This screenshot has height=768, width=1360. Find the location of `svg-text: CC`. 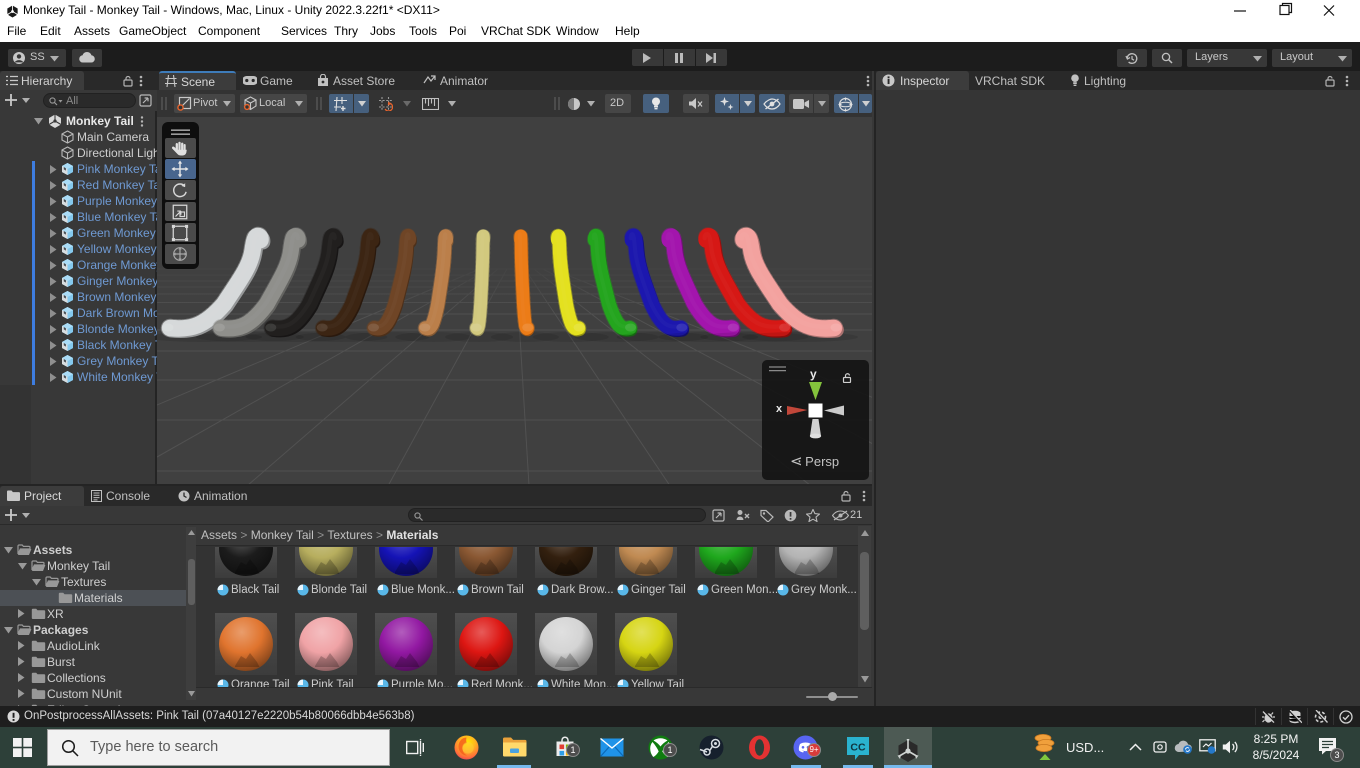

svg-text: CC is located at coordinates (858, 748).